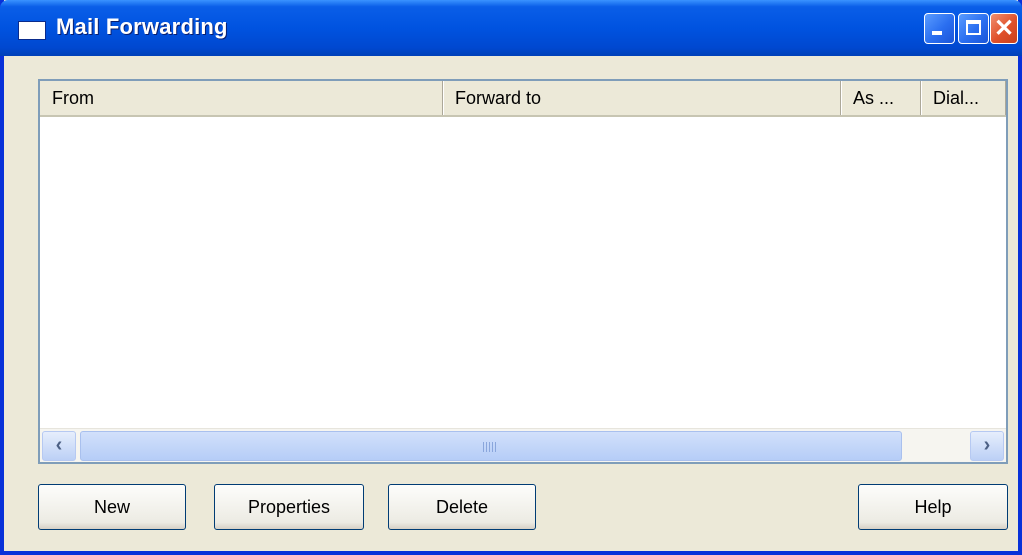 The image size is (1022, 555). Describe the element at coordinates (933, 507) in the screenshot. I see `help-button: Help` at that location.